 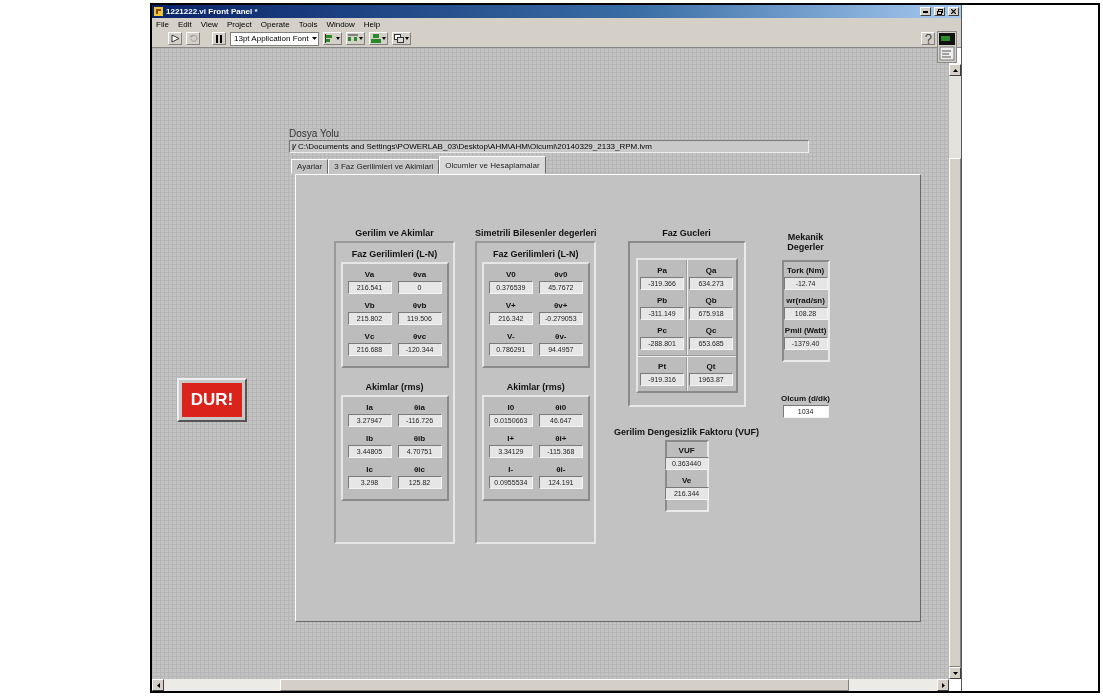 I want to click on reorder-dropdown, so click(x=401, y=38).